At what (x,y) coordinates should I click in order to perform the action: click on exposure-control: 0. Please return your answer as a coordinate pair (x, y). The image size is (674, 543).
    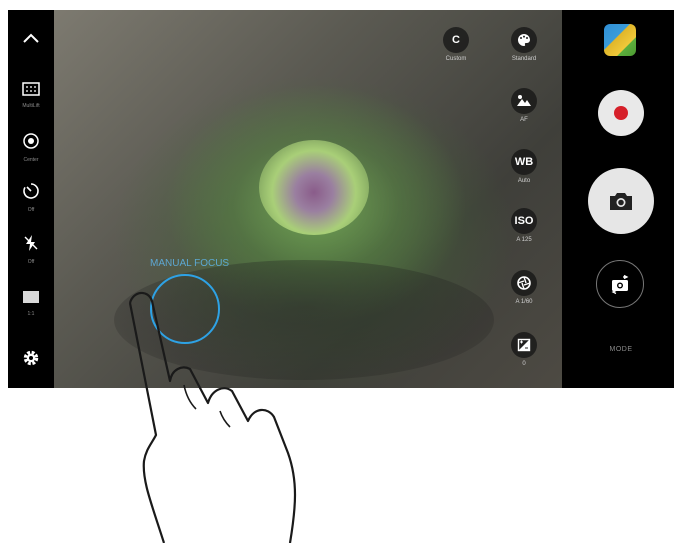
    Looking at the image, I should click on (524, 350).